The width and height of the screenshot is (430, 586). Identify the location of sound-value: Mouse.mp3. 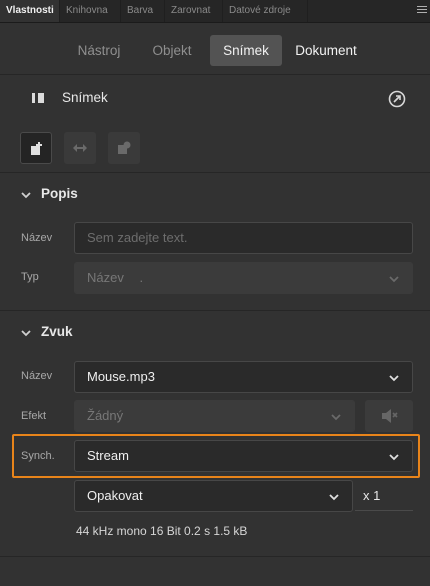
(121, 376).